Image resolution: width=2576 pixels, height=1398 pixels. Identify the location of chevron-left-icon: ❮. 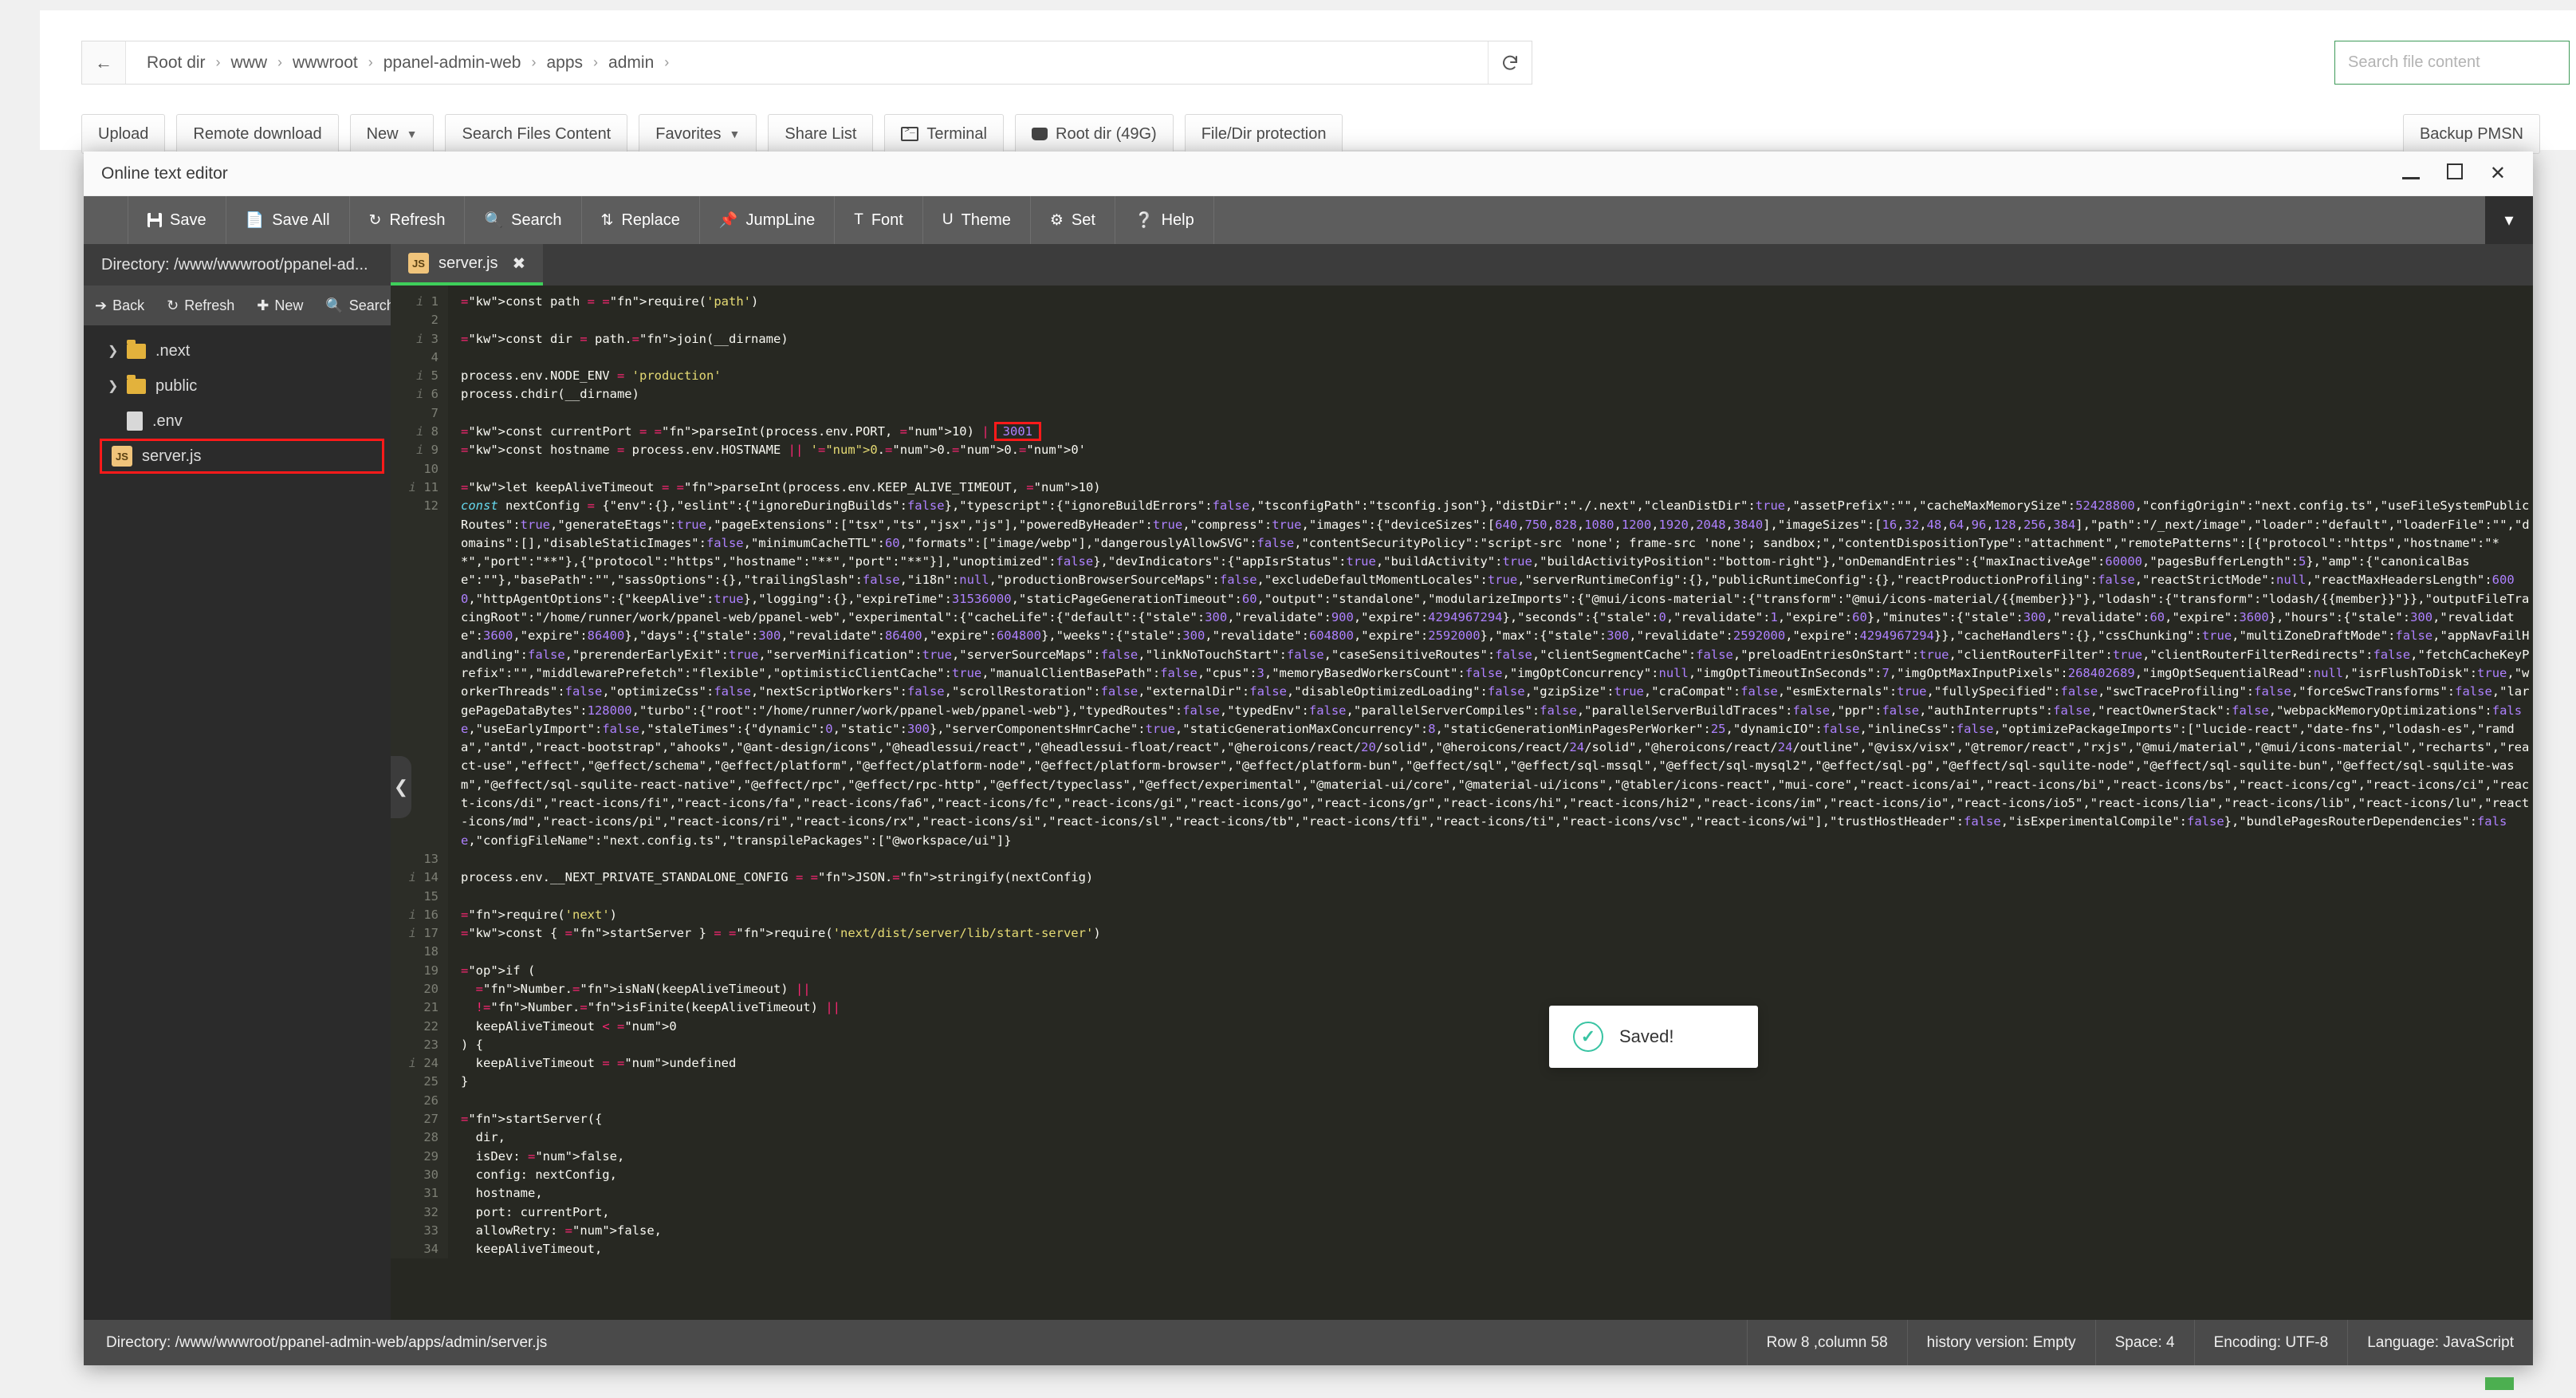
(401, 787).